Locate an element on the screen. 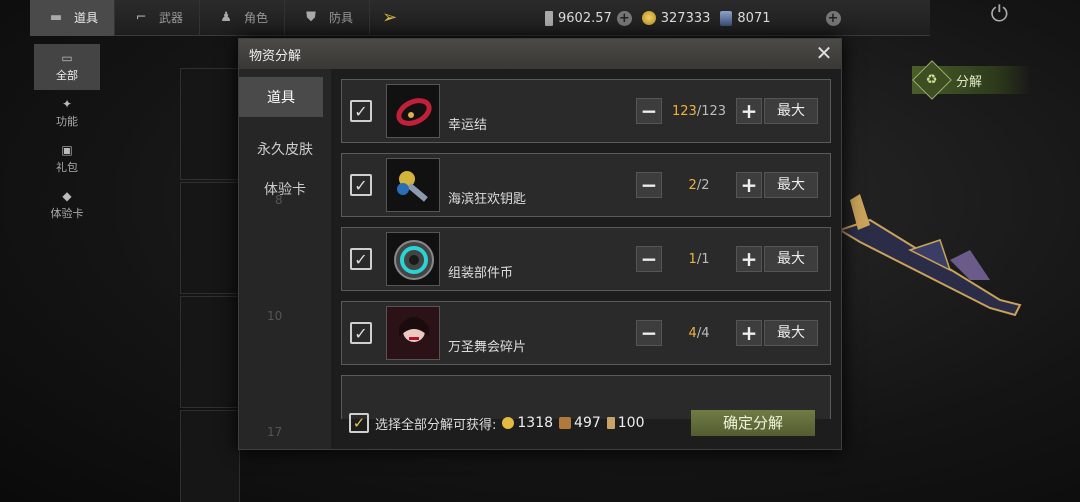 The width and height of the screenshot is (1080, 502). item-name: 万圣舞会碎片 is located at coordinates (487, 347).